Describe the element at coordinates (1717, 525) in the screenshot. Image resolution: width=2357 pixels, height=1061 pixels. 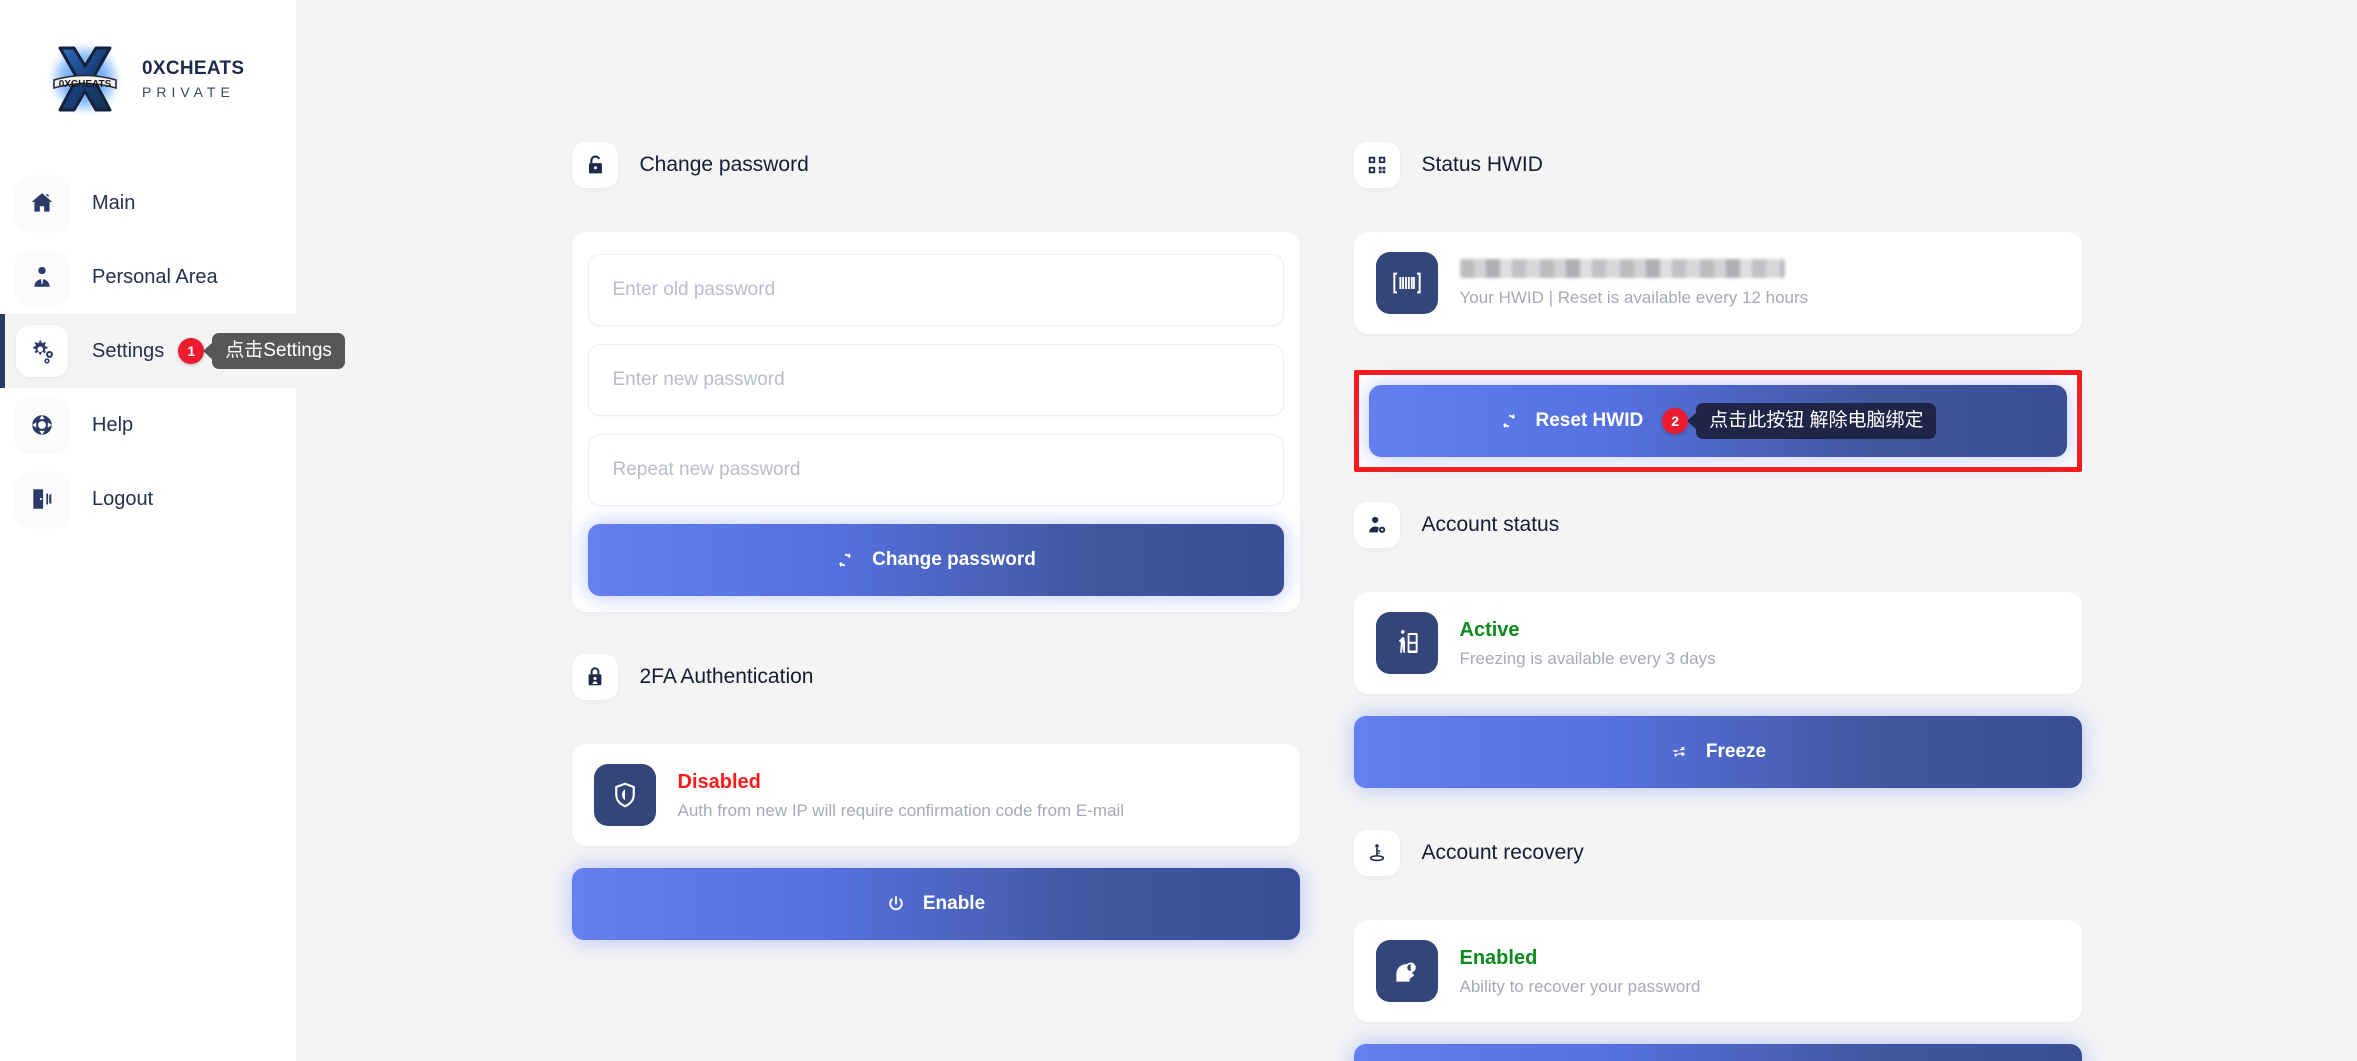
I see `account-status-header: Account status` at that location.